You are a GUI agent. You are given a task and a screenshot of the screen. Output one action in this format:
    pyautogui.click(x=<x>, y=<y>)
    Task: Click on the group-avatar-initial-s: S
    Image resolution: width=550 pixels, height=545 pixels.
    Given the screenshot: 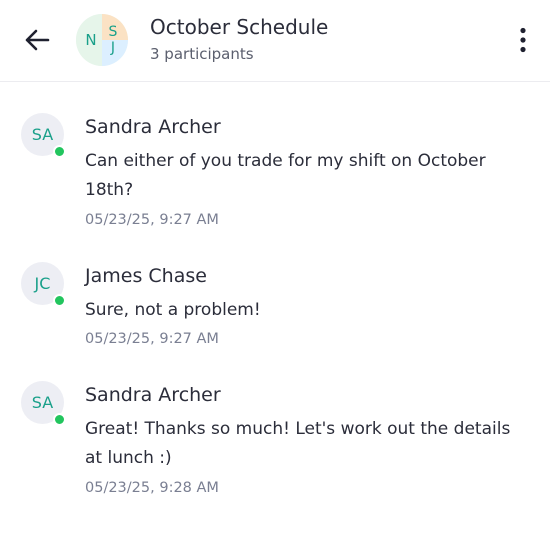 What is the action you would take?
    pyautogui.click(x=115, y=27)
    